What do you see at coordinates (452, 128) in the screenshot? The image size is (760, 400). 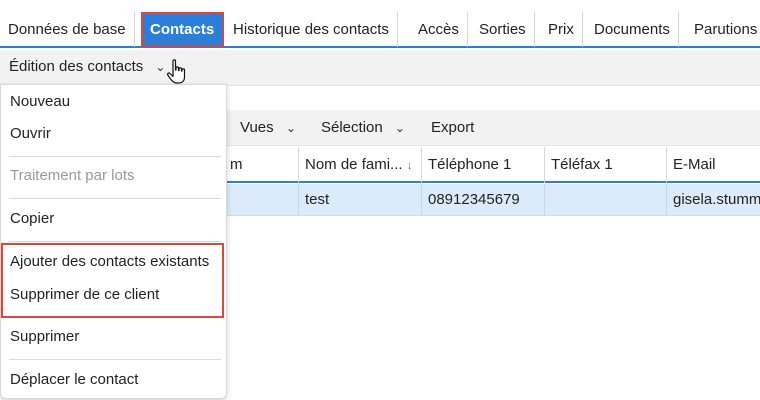 I see `export-button: Export` at bounding box center [452, 128].